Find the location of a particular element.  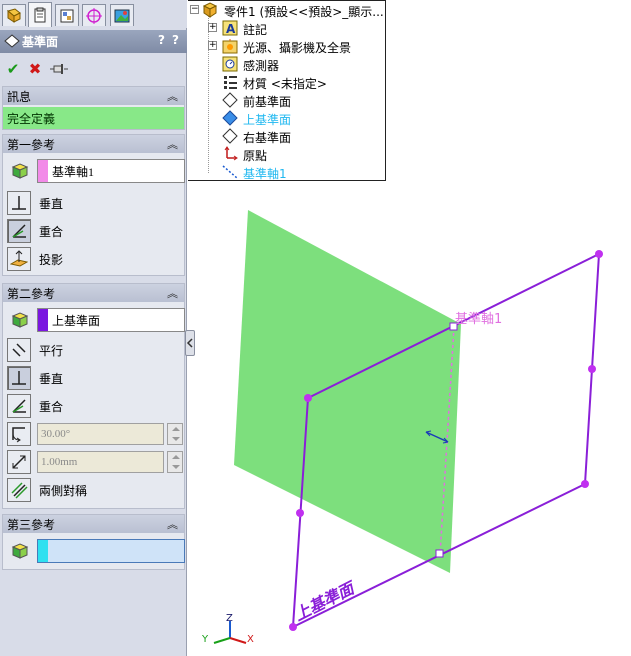

lights-icon is located at coordinates (230, 46).